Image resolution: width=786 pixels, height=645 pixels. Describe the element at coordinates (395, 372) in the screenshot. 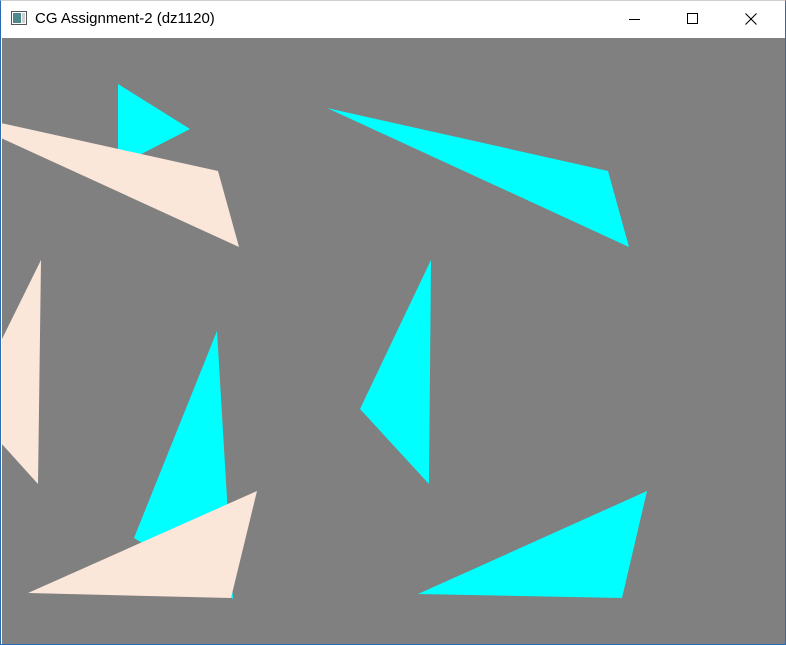

I see `cyan-triangle-center` at that location.